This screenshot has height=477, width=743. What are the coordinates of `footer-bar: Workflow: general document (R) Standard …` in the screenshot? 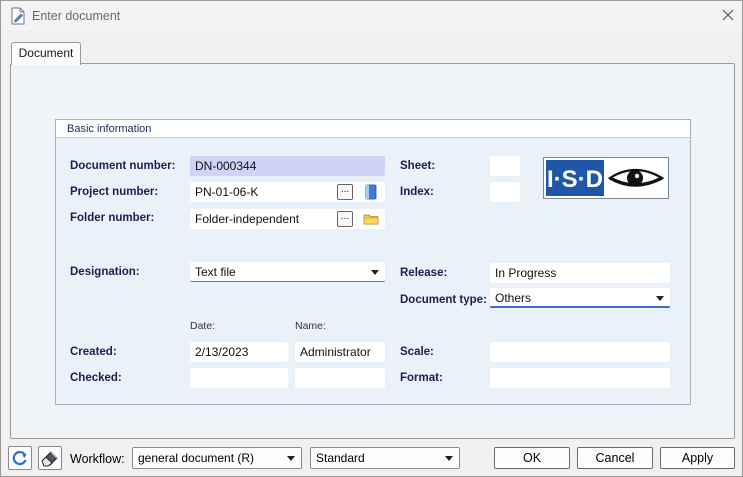 It's located at (371, 460).